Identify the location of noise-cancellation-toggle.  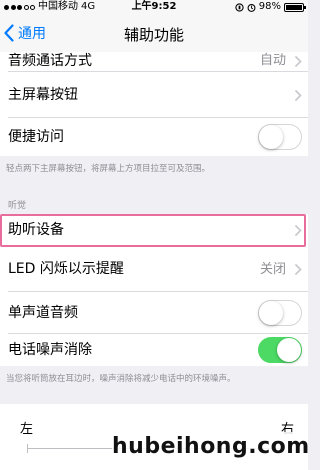
(280, 350).